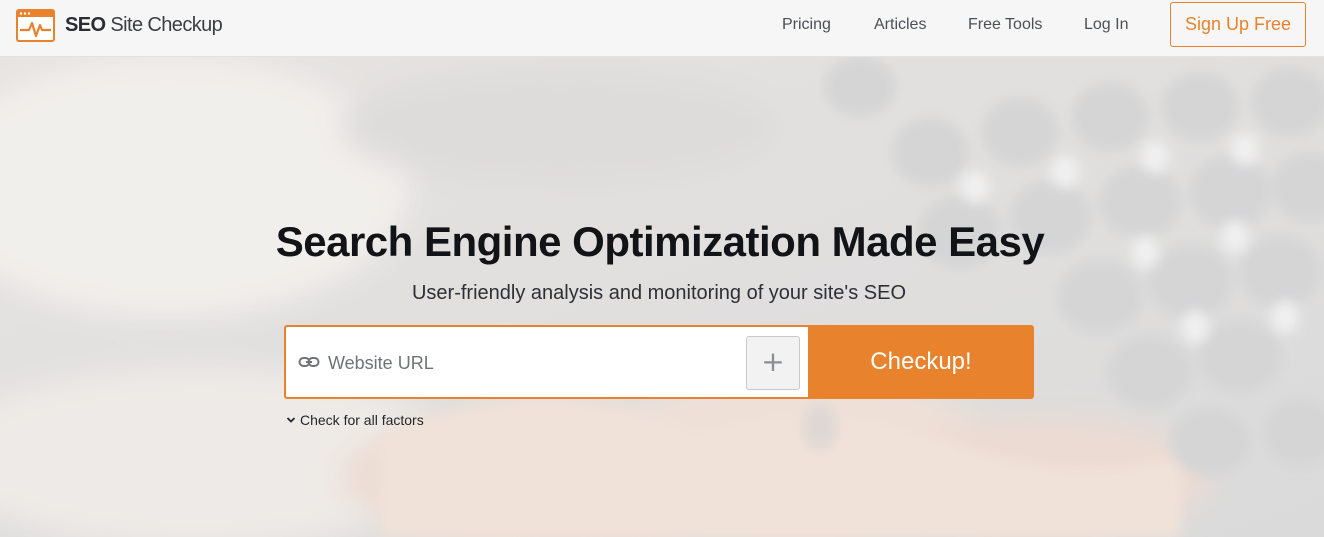 The image size is (1324, 537). Describe the element at coordinates (1238, 24) in the screenshot. I see `sign-up-button: Sign Up Free` at that location.